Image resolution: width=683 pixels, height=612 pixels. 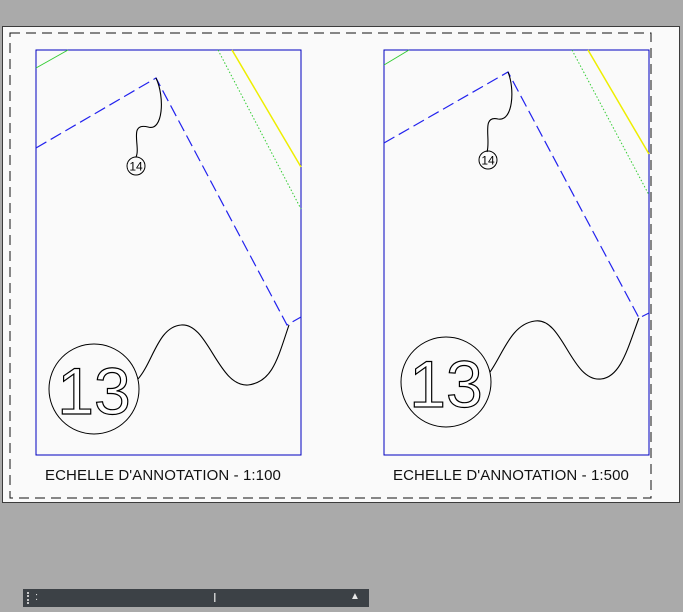 I want to click on command-line: : I ▲, so click(x=196, y=598).